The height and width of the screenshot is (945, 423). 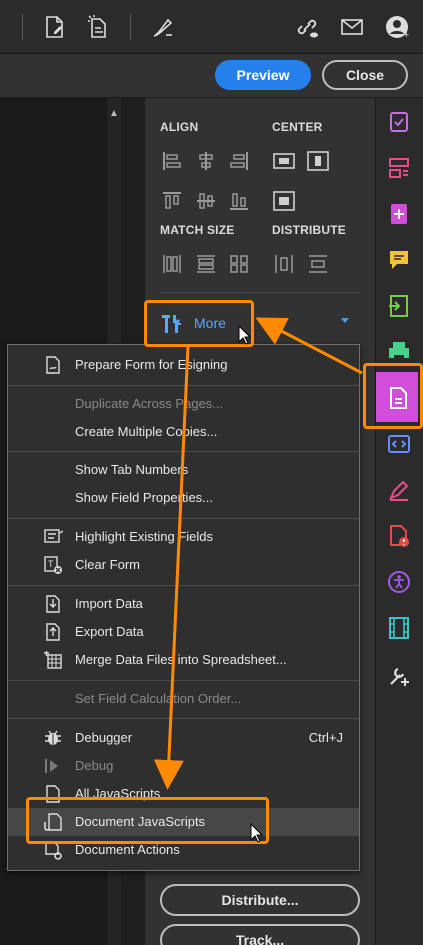 I want to click on import-data-icon, so click(x=53, y=604).